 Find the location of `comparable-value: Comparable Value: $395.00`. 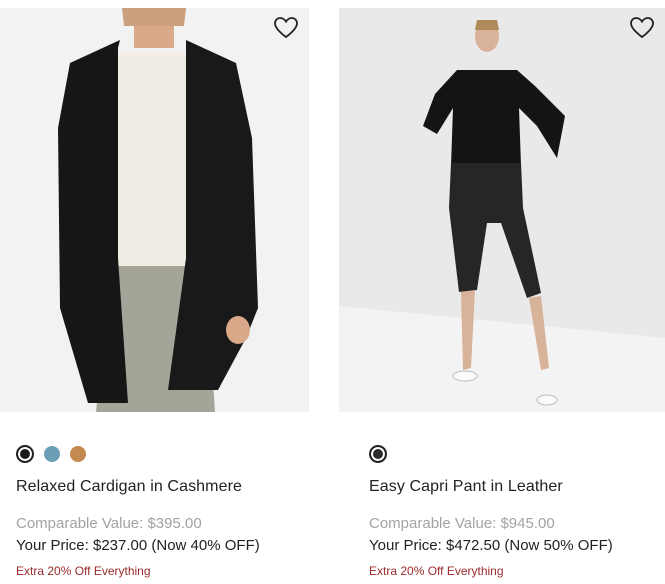

comparable-value: Comparable Value: $395.00 is located at coordinates (109, 523).